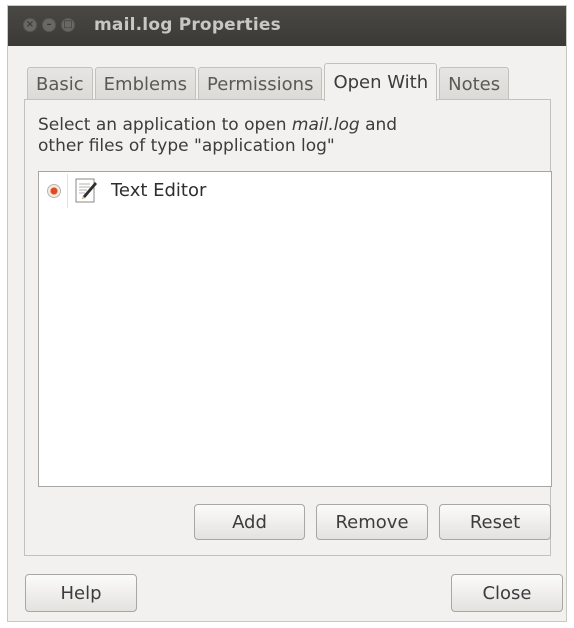  Describe the element at coordinates (495, 522) in the screenshot. I see `reset-button: Reset` at that location.